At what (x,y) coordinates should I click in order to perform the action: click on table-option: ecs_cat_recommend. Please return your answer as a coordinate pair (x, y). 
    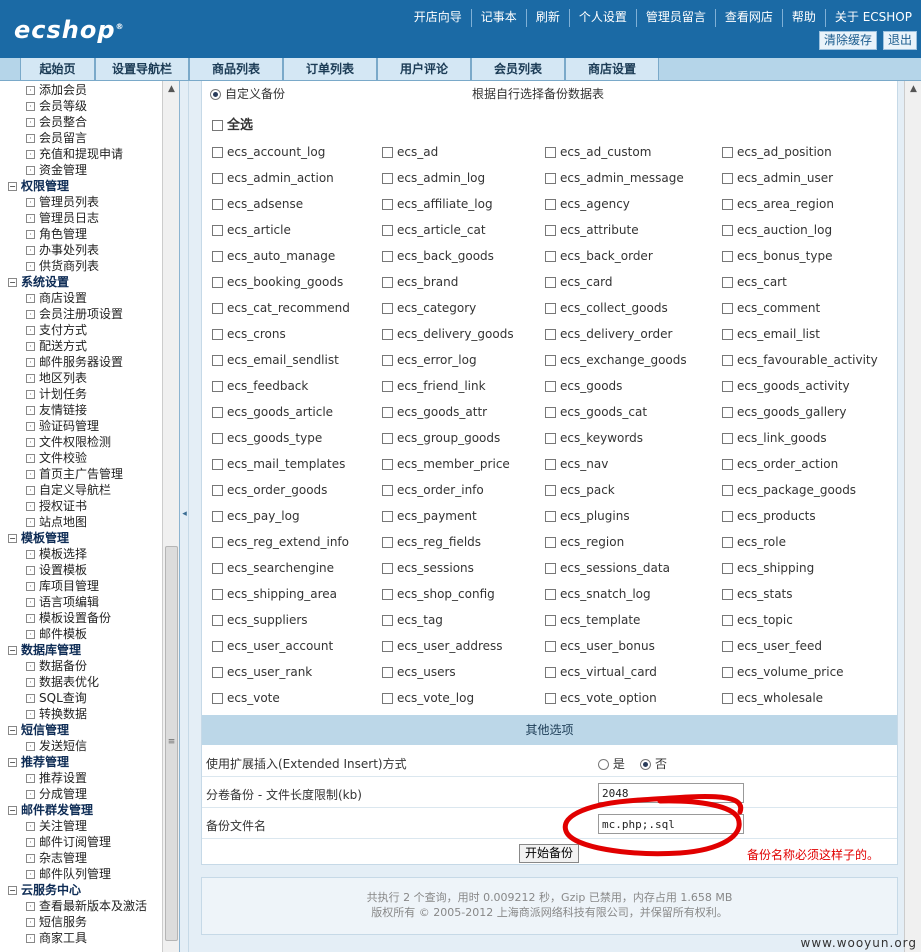
    Looking at the image, I should click on (281, 308).